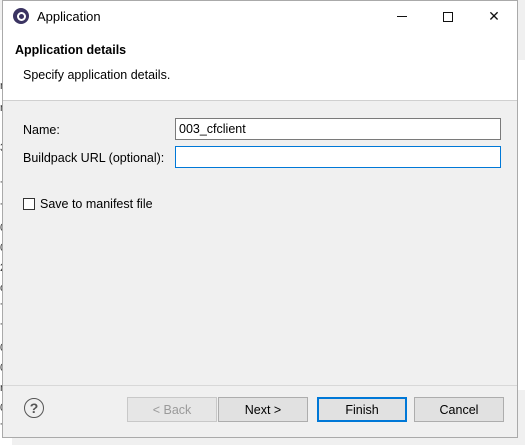 The width and height of the screenshot is (525, 445). I want to click on buildpack-url-label: Buildpack URL (optional):, so click(94, 158).